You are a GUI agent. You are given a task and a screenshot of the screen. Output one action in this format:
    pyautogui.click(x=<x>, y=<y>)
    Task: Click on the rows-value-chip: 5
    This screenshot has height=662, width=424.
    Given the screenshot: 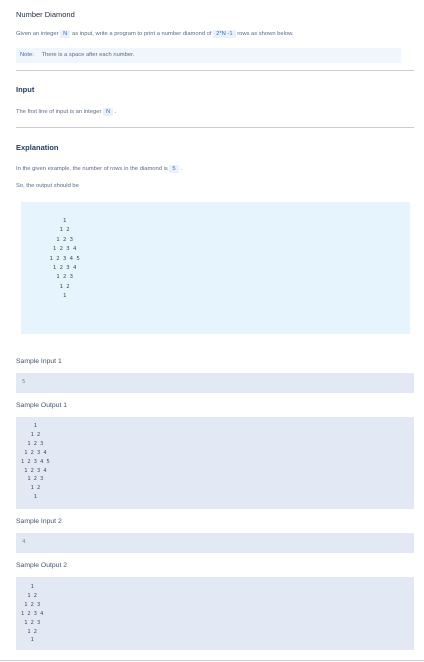 What is the action you would take?
    pyautogui.click(x=174, y=169)
    